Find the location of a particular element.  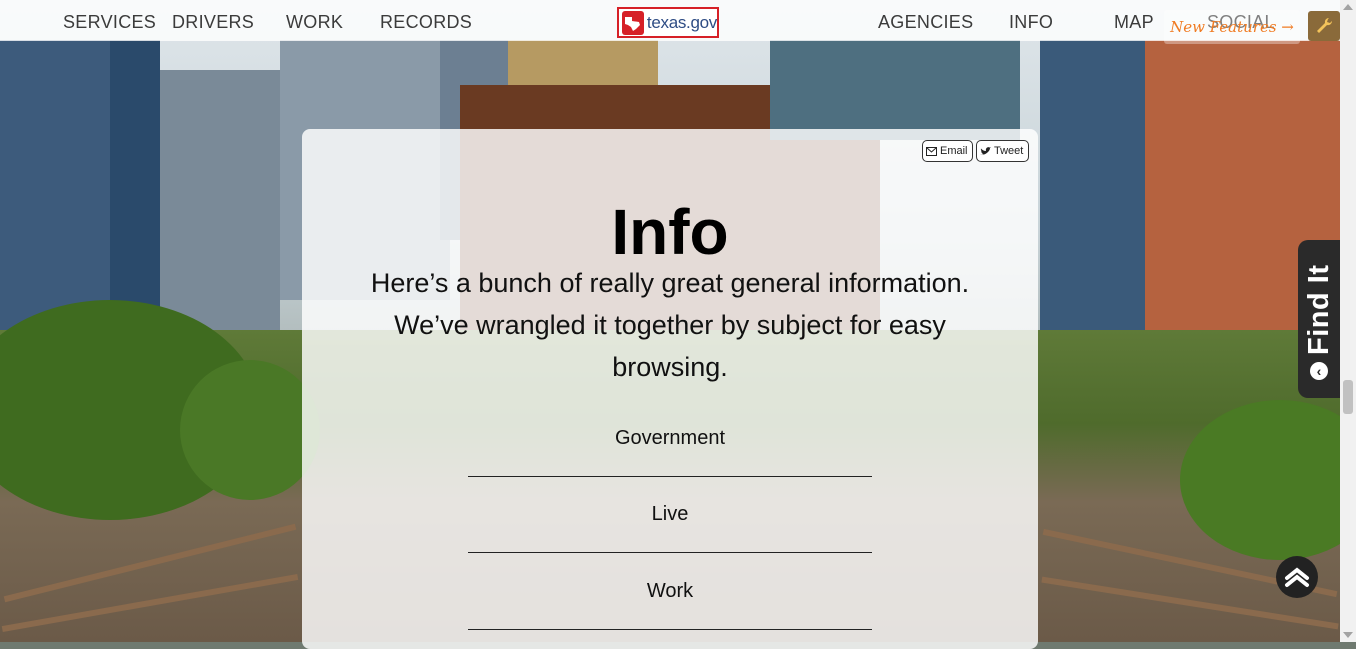

wrench-icon is located at coordinates (1324, 26).